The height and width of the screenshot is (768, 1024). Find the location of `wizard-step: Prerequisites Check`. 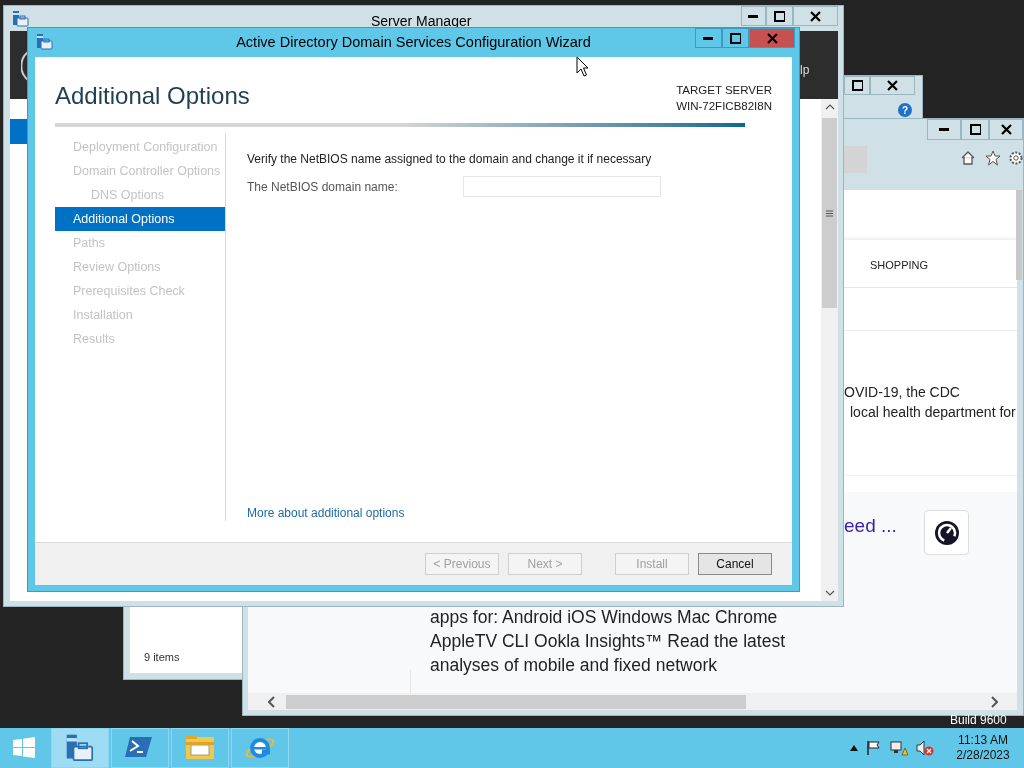

wizard-step: Prerequisites Check is located at coordinates (140, 291).